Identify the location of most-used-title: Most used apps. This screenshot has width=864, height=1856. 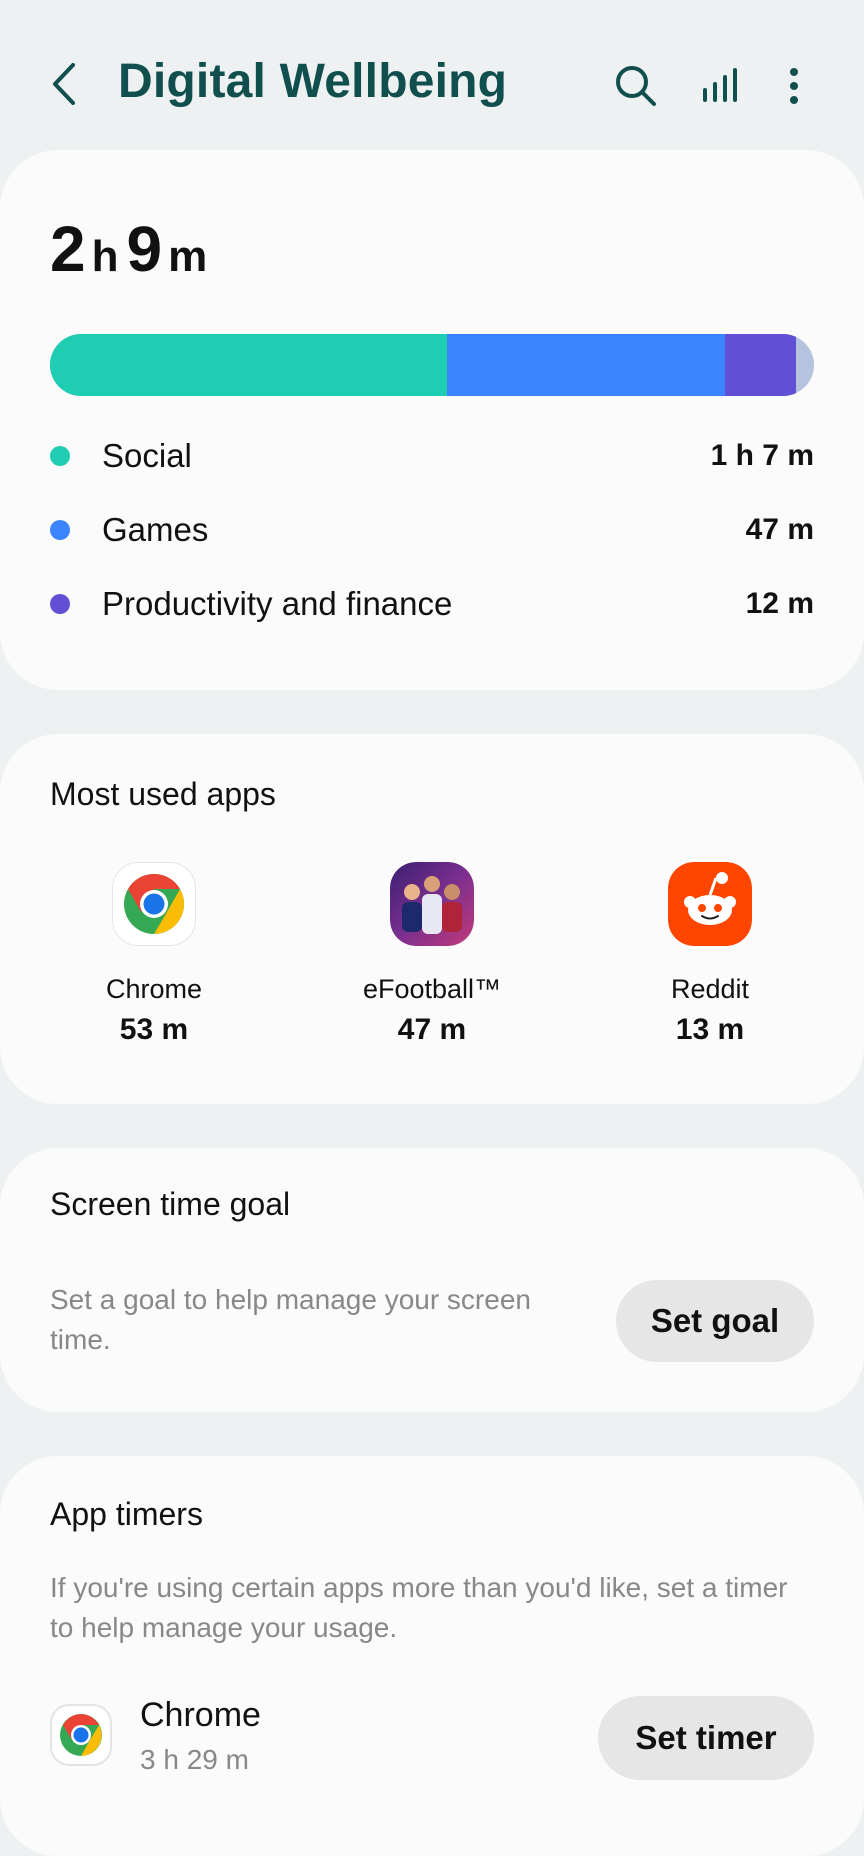
(163, 794).